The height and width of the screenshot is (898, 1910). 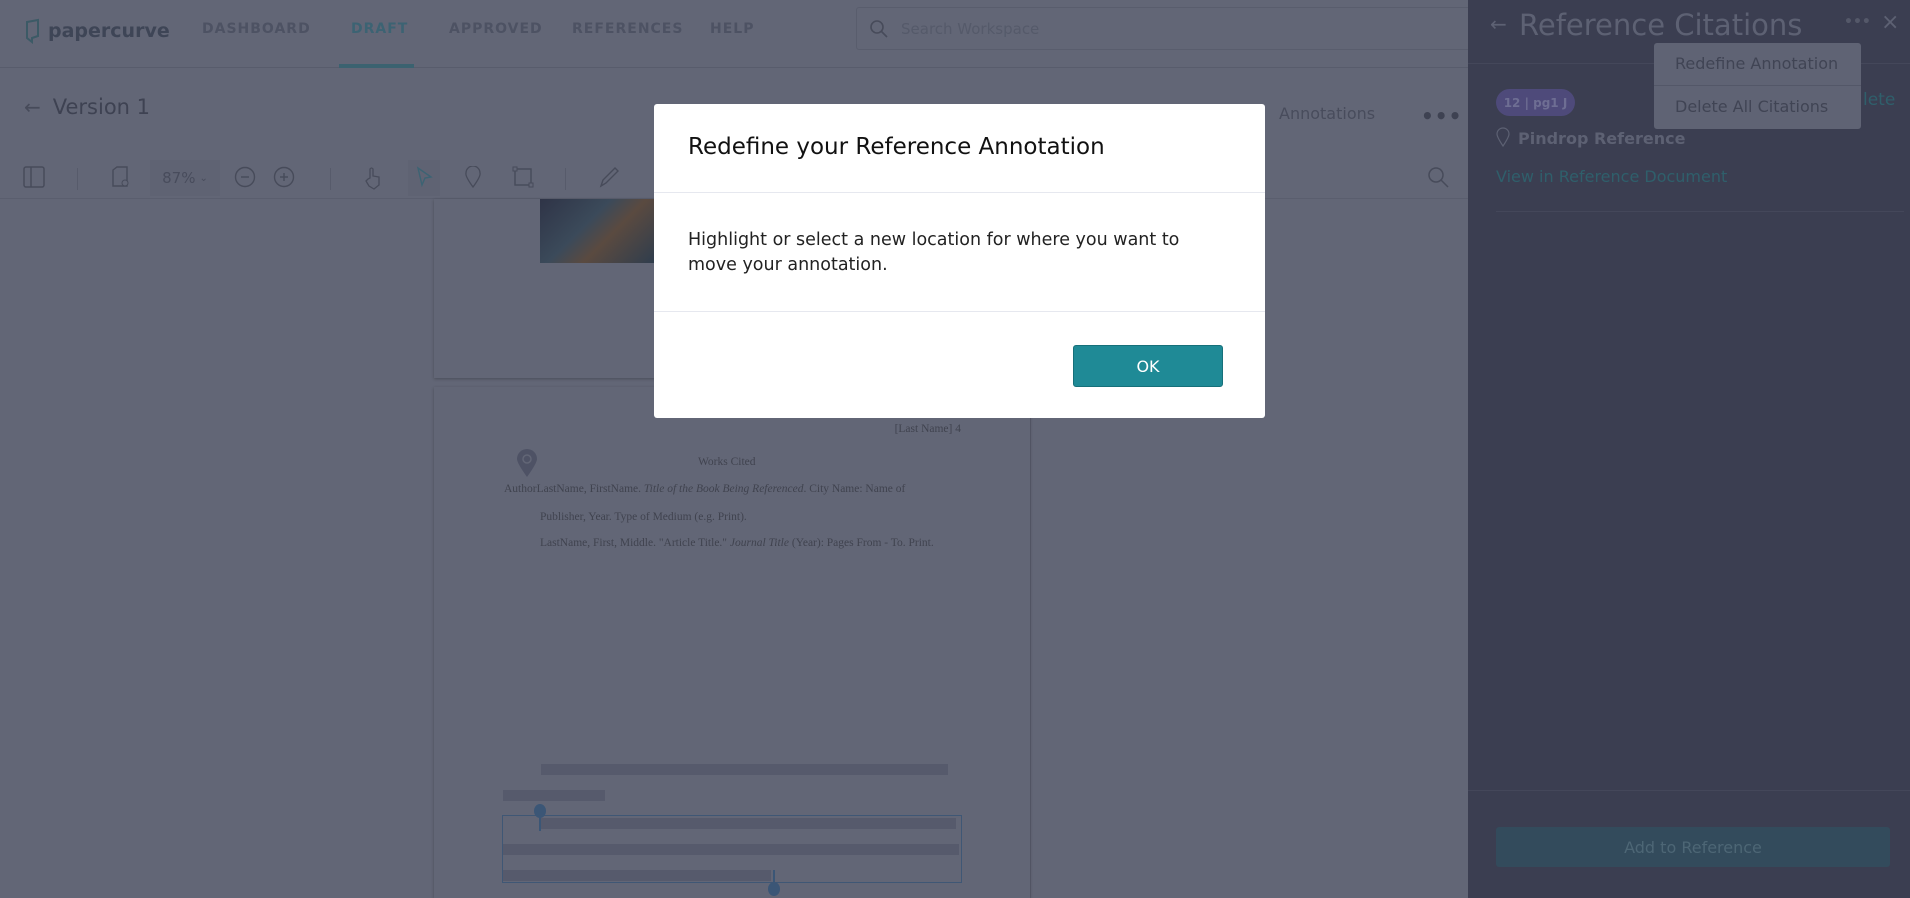 I want to click on crop-tool-icon, so click(x=523, y=177).